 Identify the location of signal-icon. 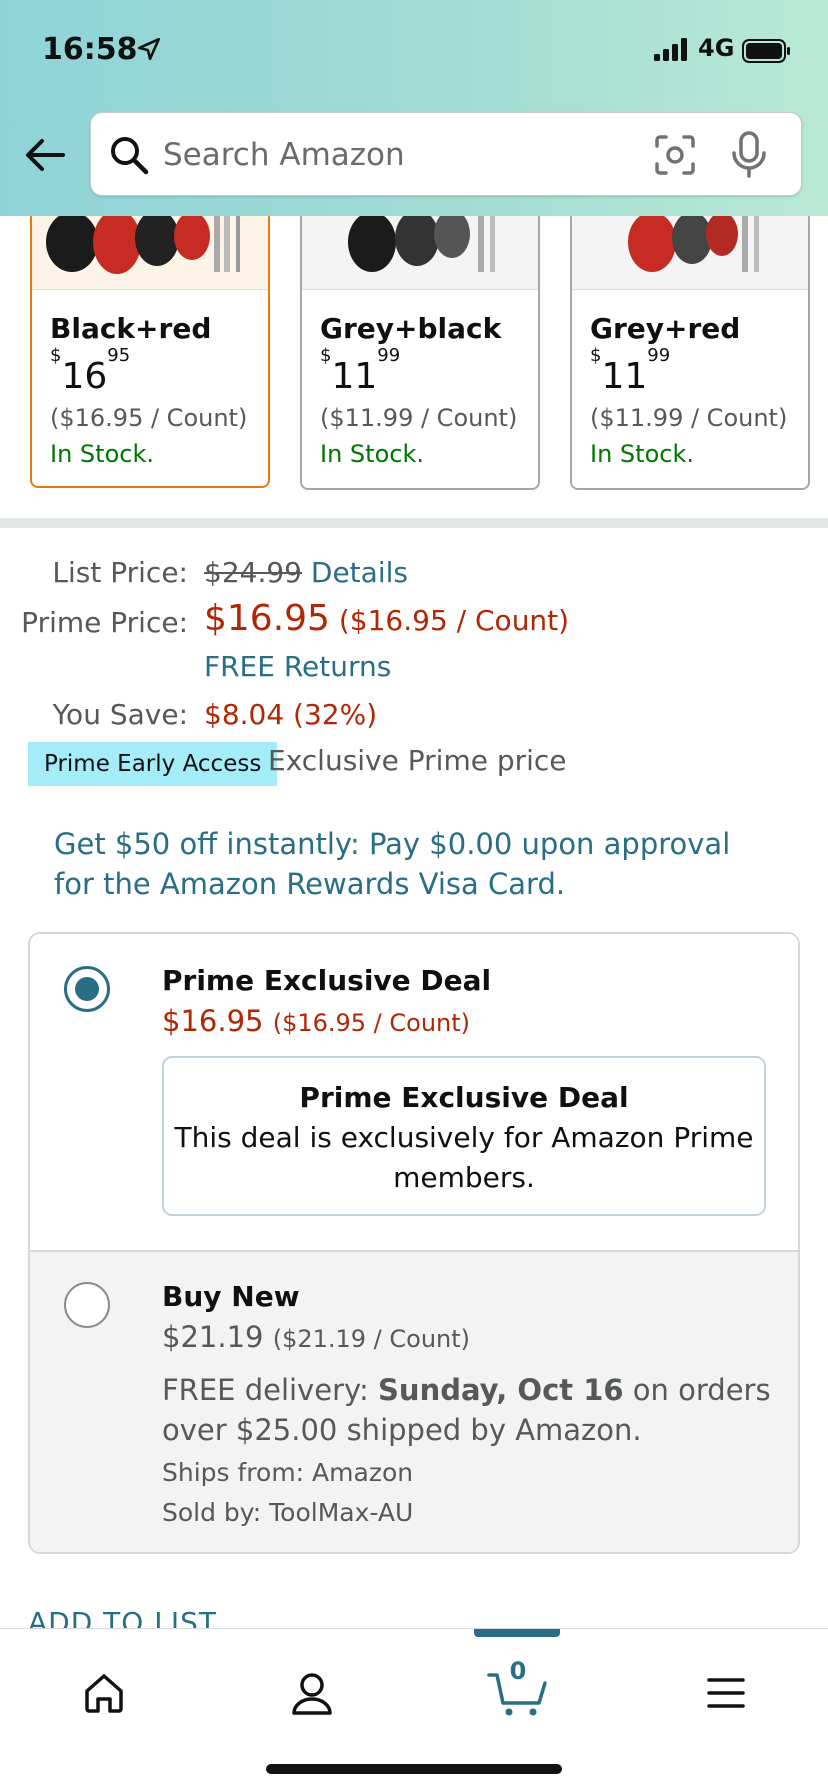
(670, 49).